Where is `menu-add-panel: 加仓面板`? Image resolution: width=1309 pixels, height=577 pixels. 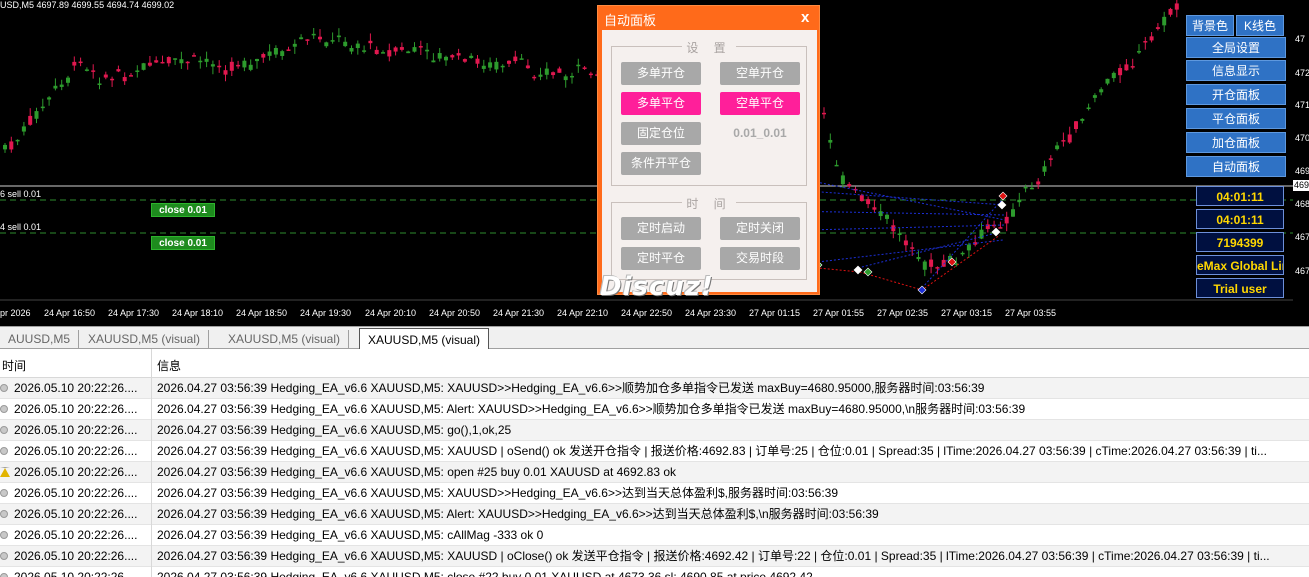
menu-add-panel: 加仓面板 is located at coordinates (1236, 142).